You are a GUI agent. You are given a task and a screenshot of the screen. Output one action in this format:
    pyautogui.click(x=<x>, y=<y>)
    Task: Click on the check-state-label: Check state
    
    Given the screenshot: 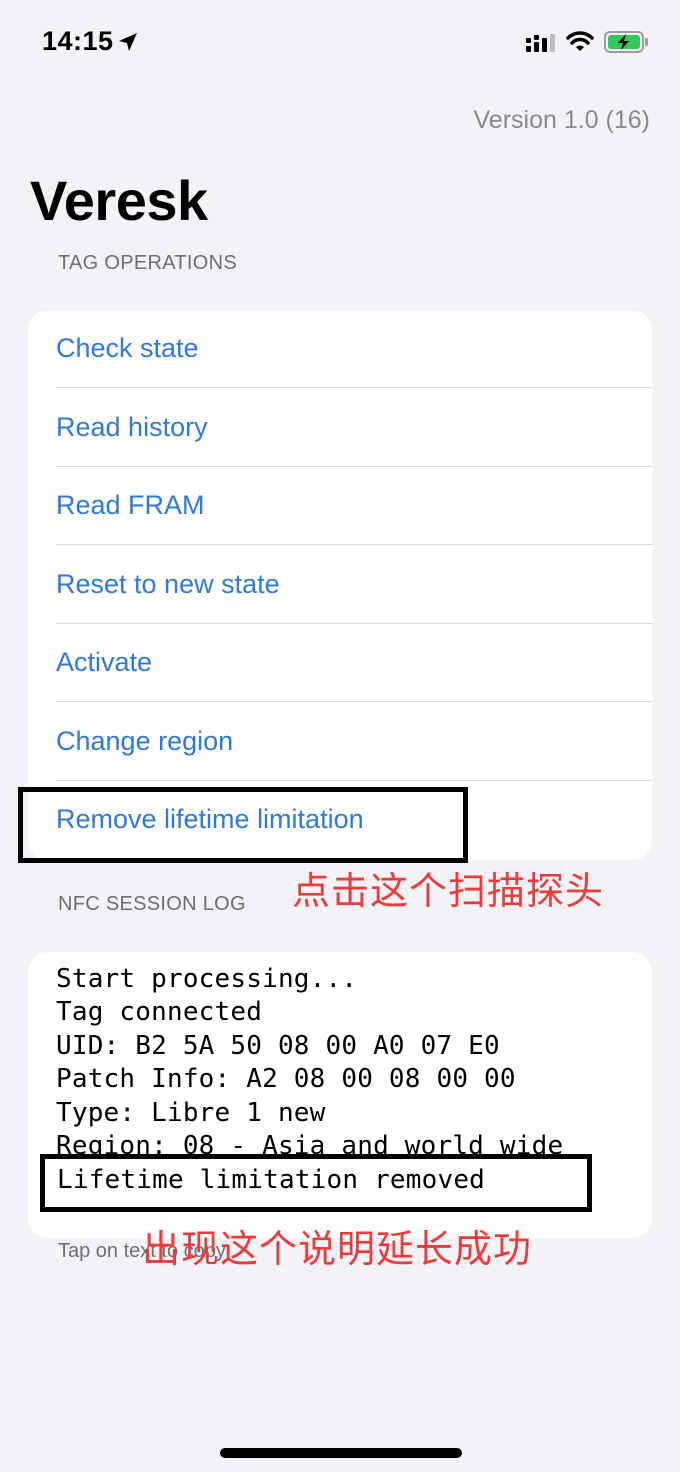 What is the action you would take?
    pyautogui.click(x=127, y=348)
    